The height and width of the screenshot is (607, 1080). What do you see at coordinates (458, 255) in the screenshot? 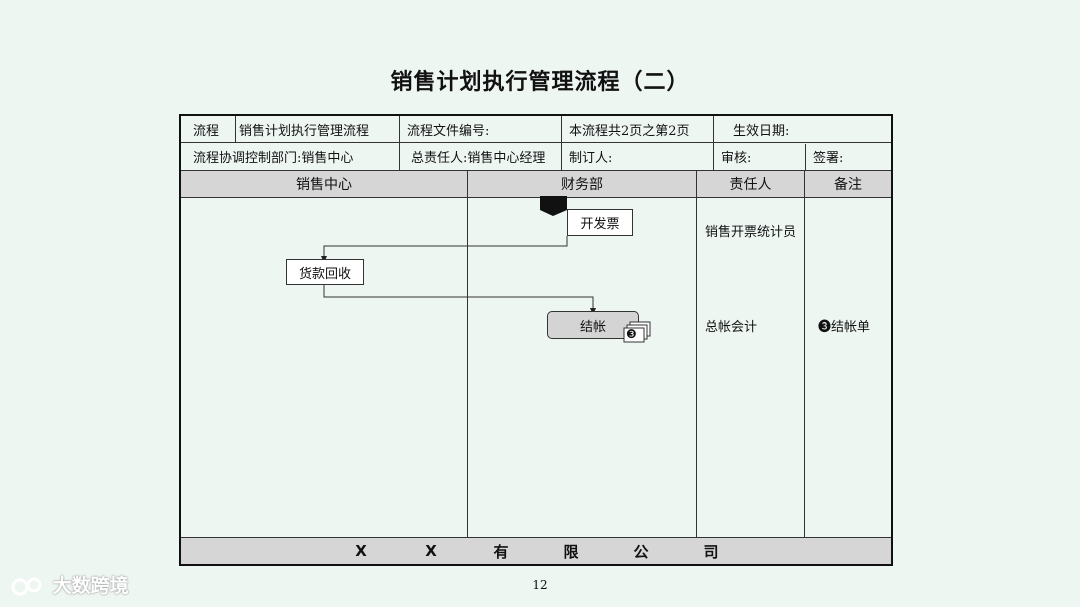
I see `flow-connectors` at bounding box center [458, 255].